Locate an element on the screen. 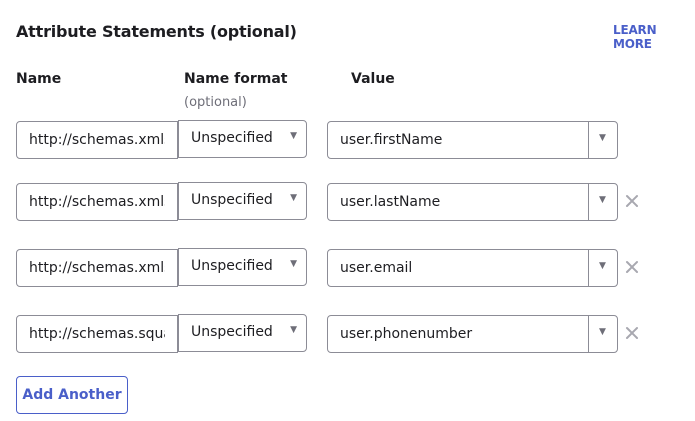  add-another-button: Add Another is located at coordinates (72, 395).